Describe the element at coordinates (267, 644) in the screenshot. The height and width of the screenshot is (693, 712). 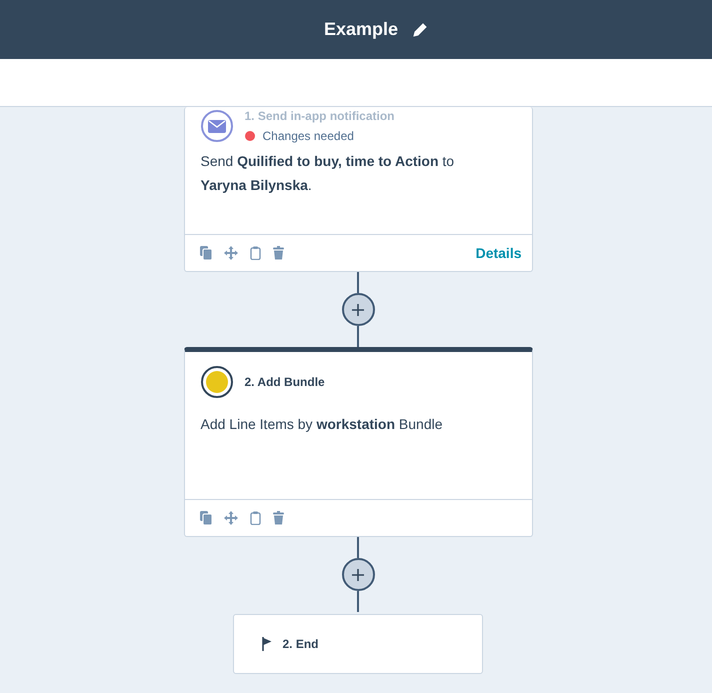
I see `flag-icon` at that location.